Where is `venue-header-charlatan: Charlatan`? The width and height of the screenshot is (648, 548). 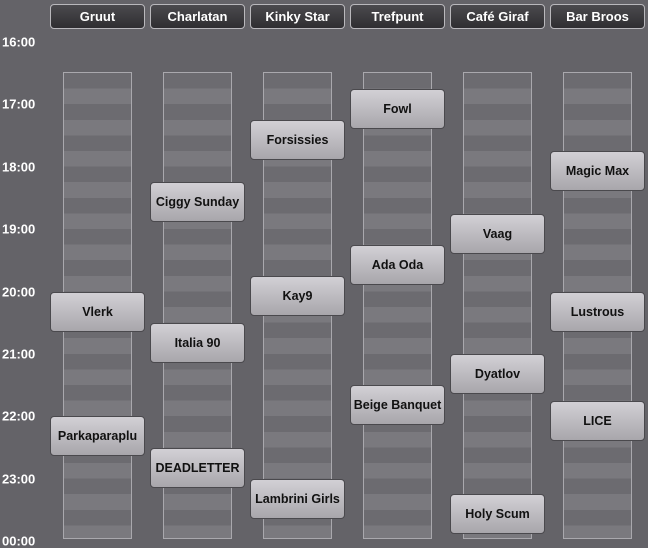
venue-header-charlatan: Charlatan is located at coordinates (197, 16).